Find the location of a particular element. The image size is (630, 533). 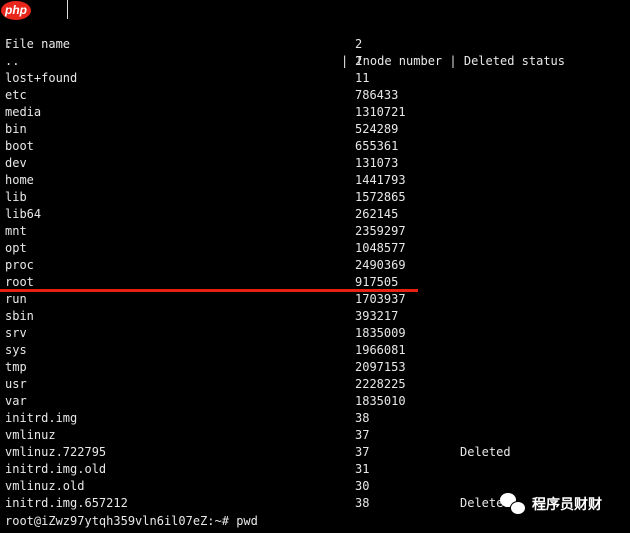

table-row: initrd.img.old 31 is located at coordinates (315, 469).